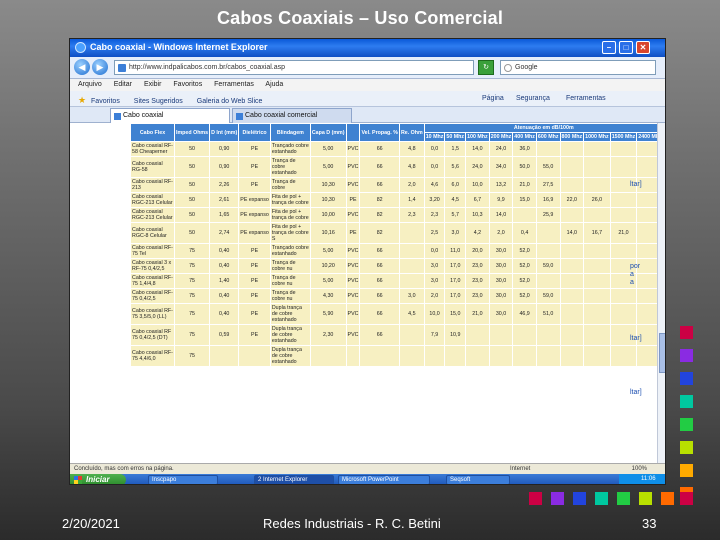 The height and width of the screenshot is (540, 720). What do you see at coordinates (192, 132) in the screenshot?
I see `col-imped: Imped Ohms` at bounding box center [192, 132].